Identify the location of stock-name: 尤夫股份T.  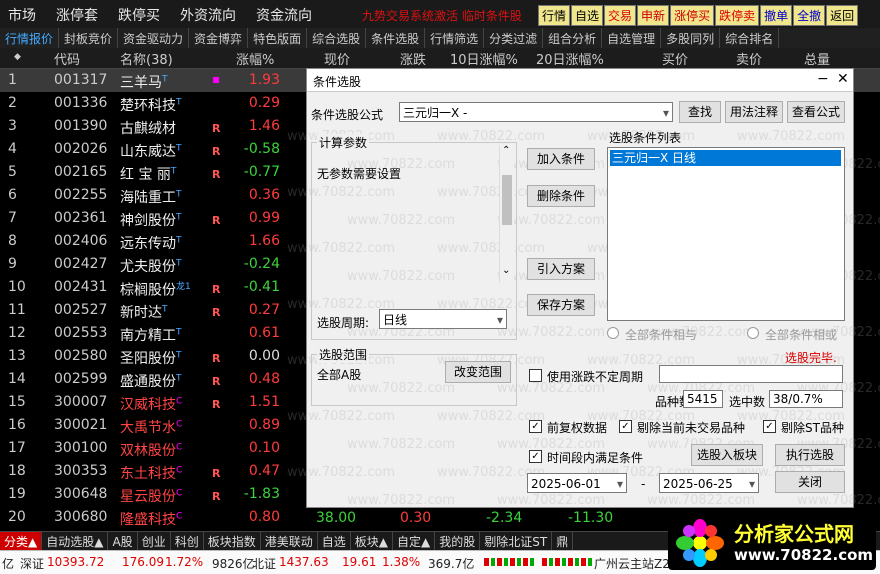
(151, 266).